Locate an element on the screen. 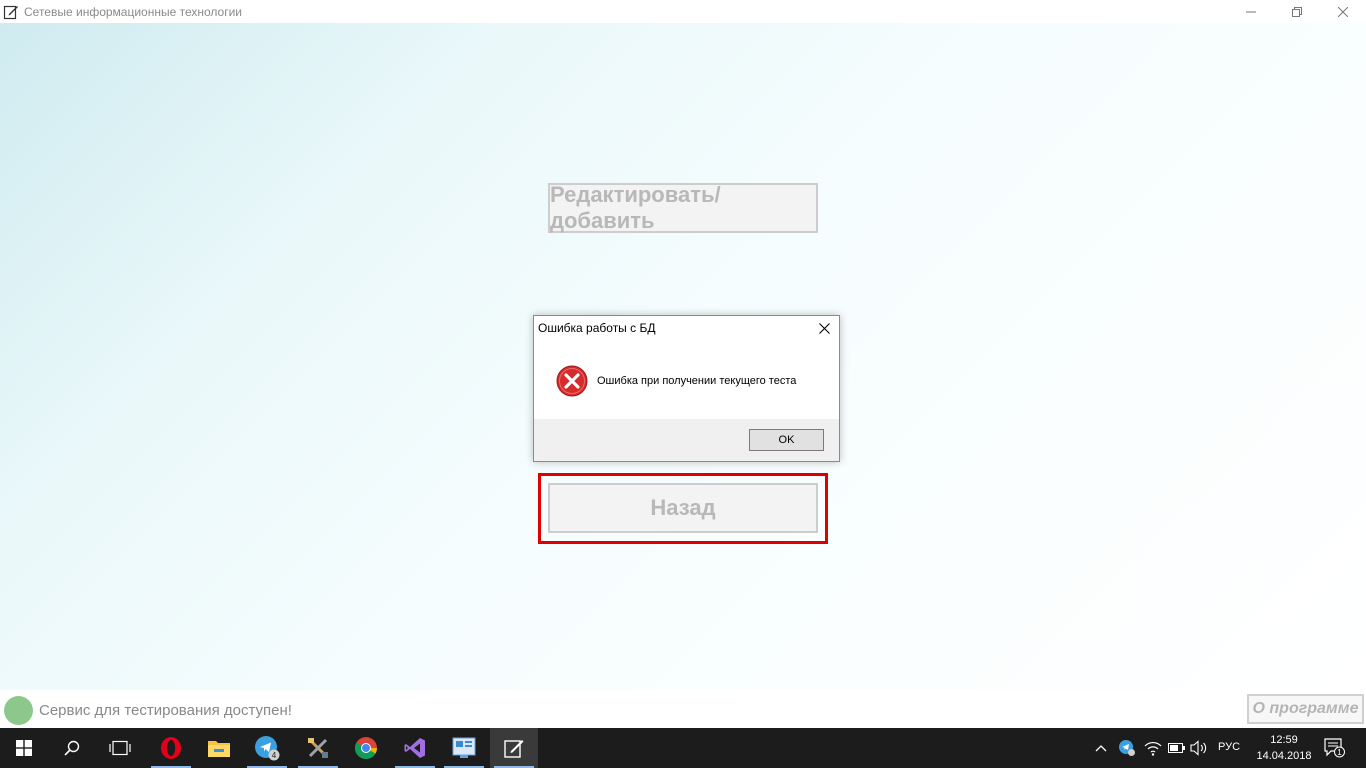 The width and height of the screenshot is (1366, 768). chrome-icon is located at coordinates (366, 748).